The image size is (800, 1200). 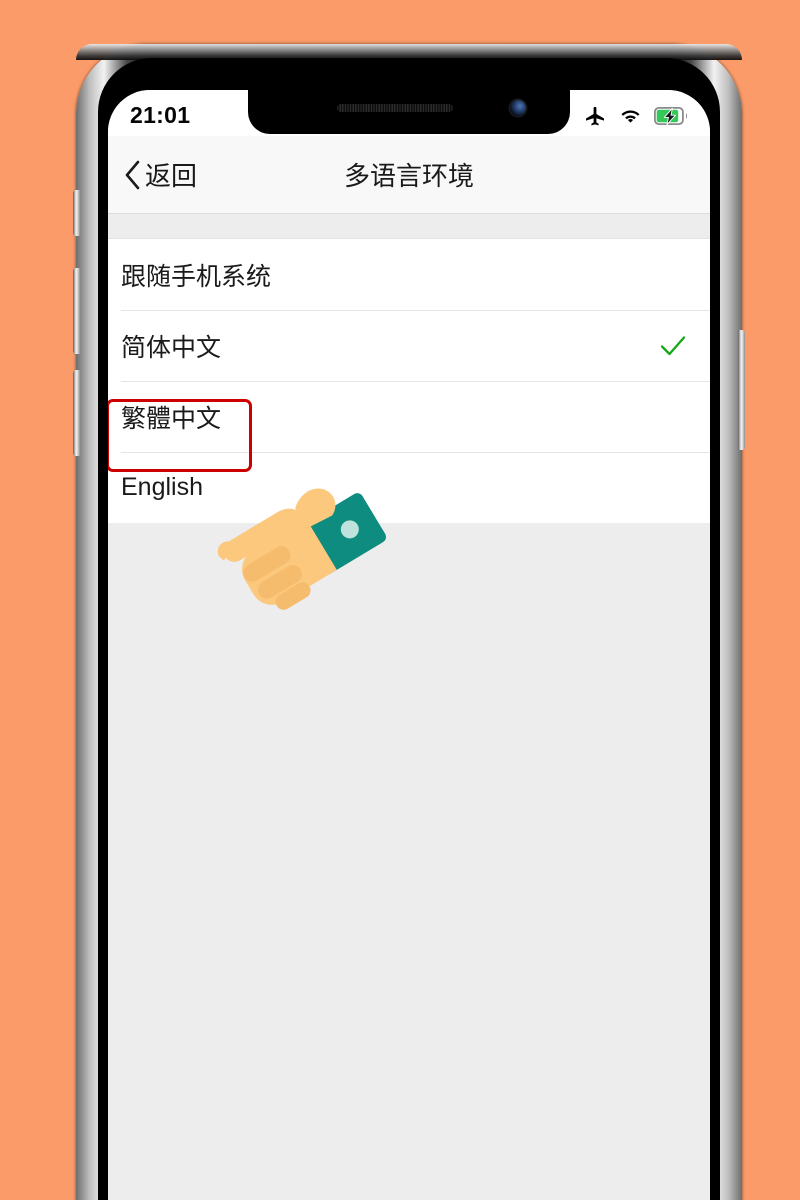 I want to click on list-item-english: English, so click(x=409, y=487).